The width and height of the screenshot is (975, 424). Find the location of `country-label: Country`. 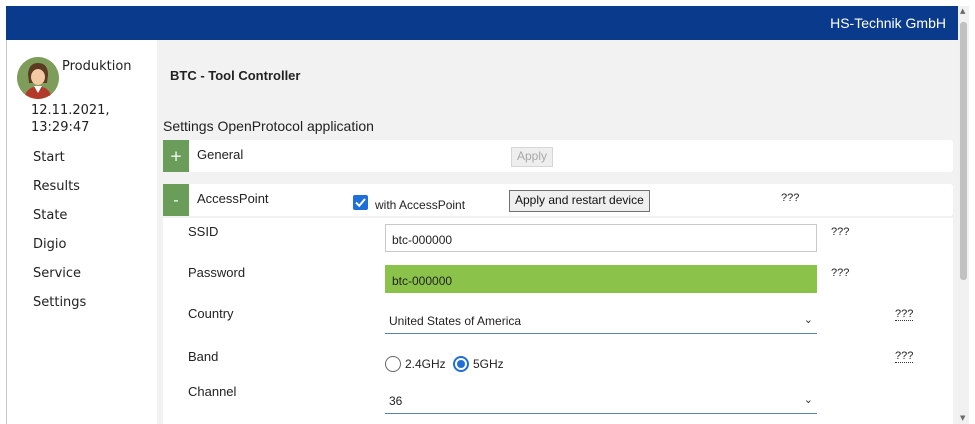

country-label: Country is located at coordinates (211, 313).